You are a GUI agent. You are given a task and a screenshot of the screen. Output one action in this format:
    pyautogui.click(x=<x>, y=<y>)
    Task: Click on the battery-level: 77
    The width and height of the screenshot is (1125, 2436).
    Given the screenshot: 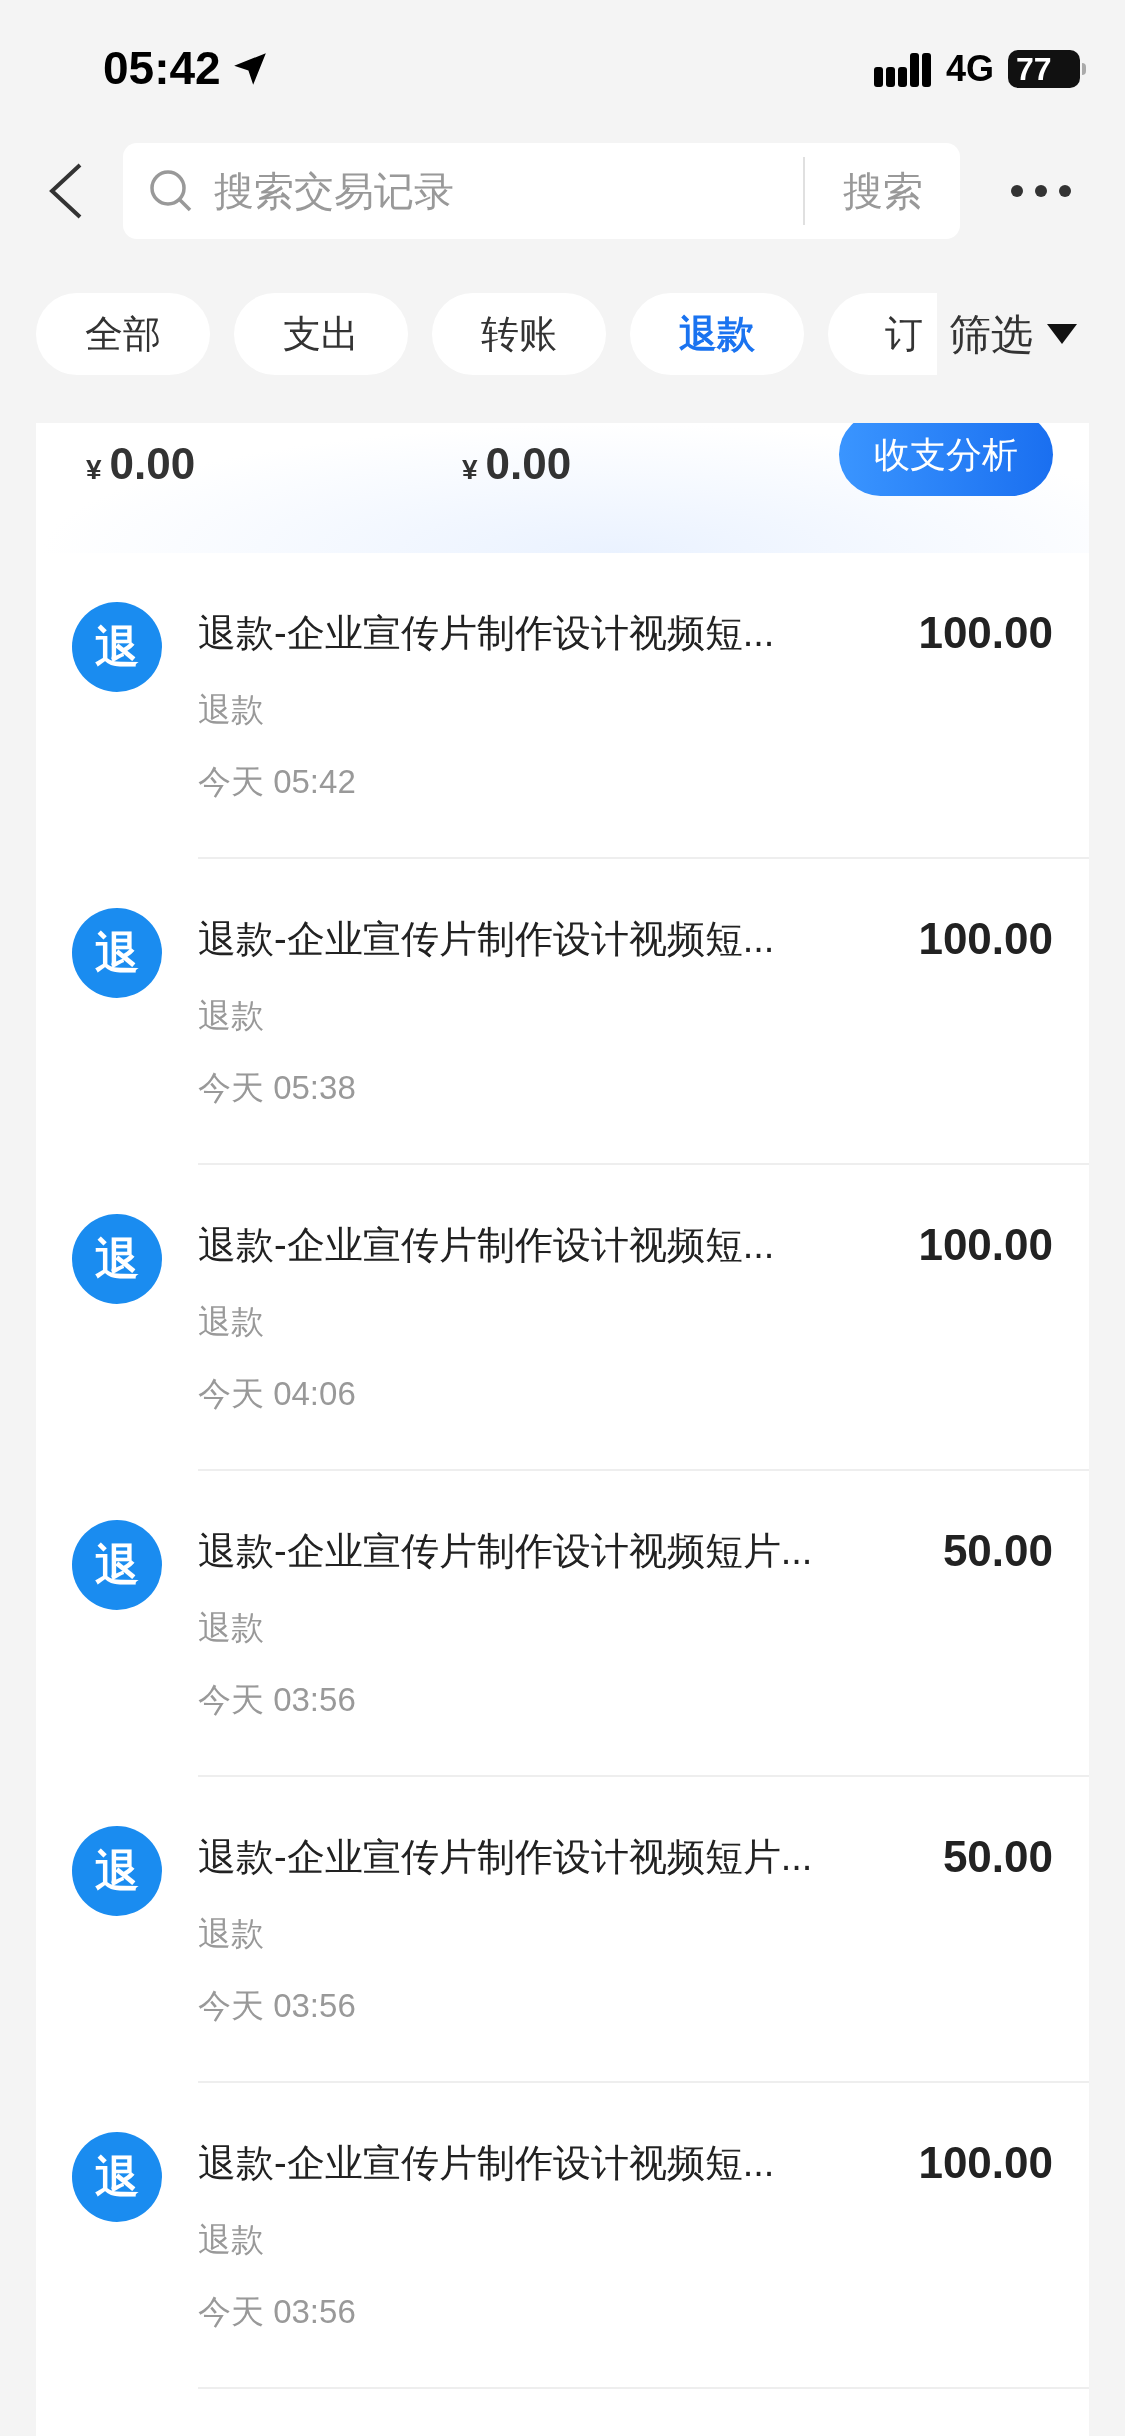 What is the action you would take?
    pyautogui.click(x=1044, y=68)
    